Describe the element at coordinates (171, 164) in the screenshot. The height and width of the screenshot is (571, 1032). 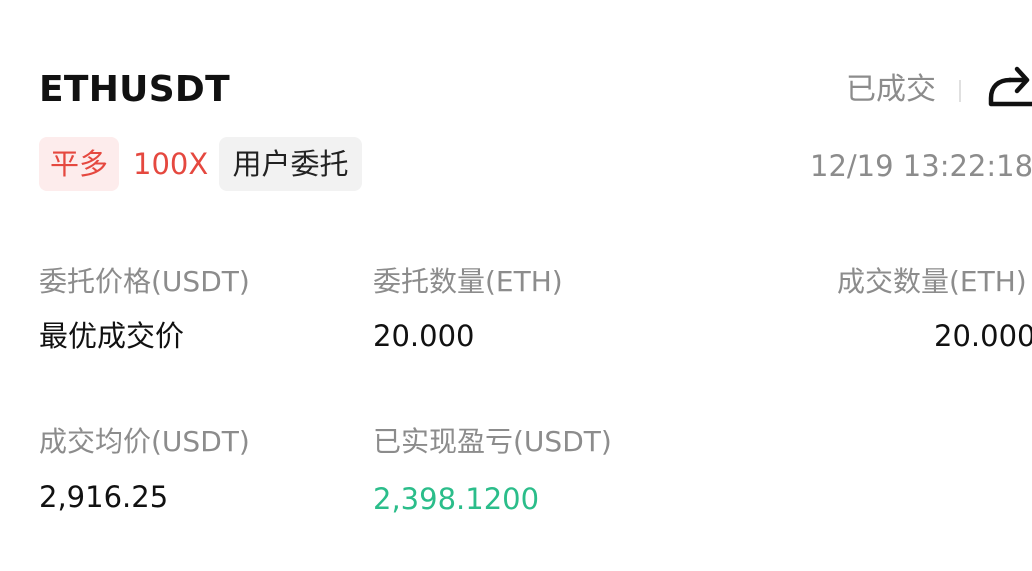
I see `leverage-tag: 100X` at that location.